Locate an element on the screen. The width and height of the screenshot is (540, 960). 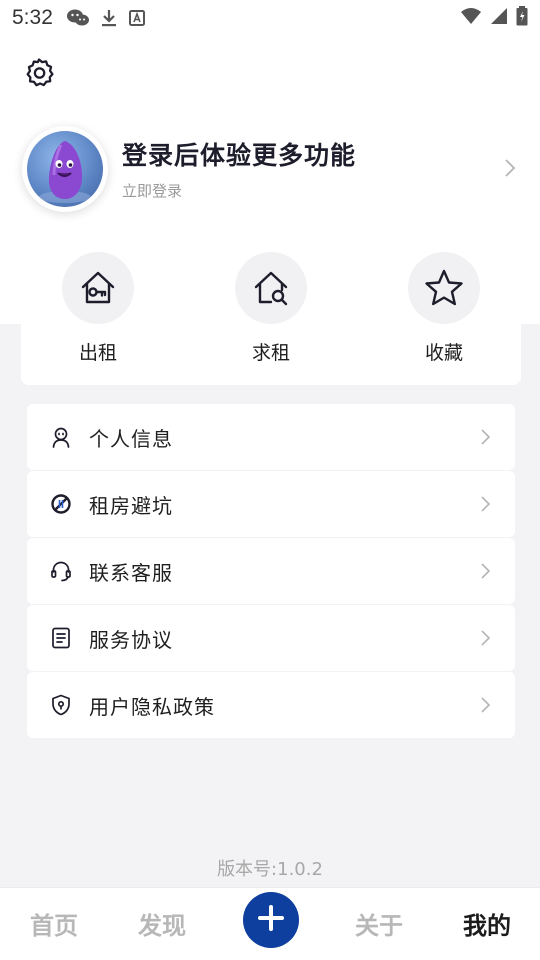
quick-action-label: 收藏 is located at coordinates (443, 353).